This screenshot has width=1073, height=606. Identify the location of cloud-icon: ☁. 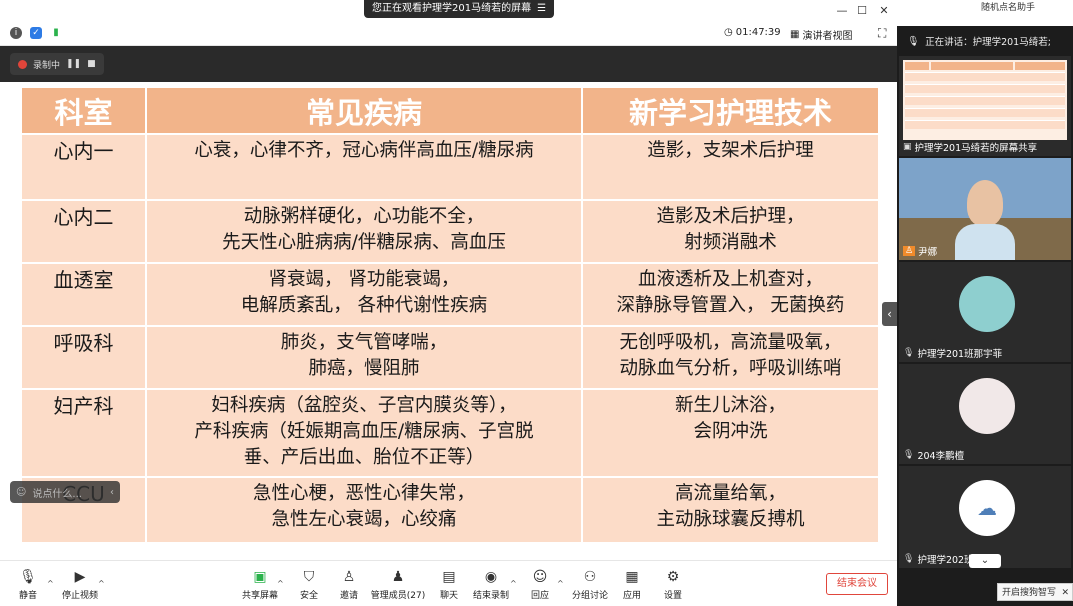
(987, 508).